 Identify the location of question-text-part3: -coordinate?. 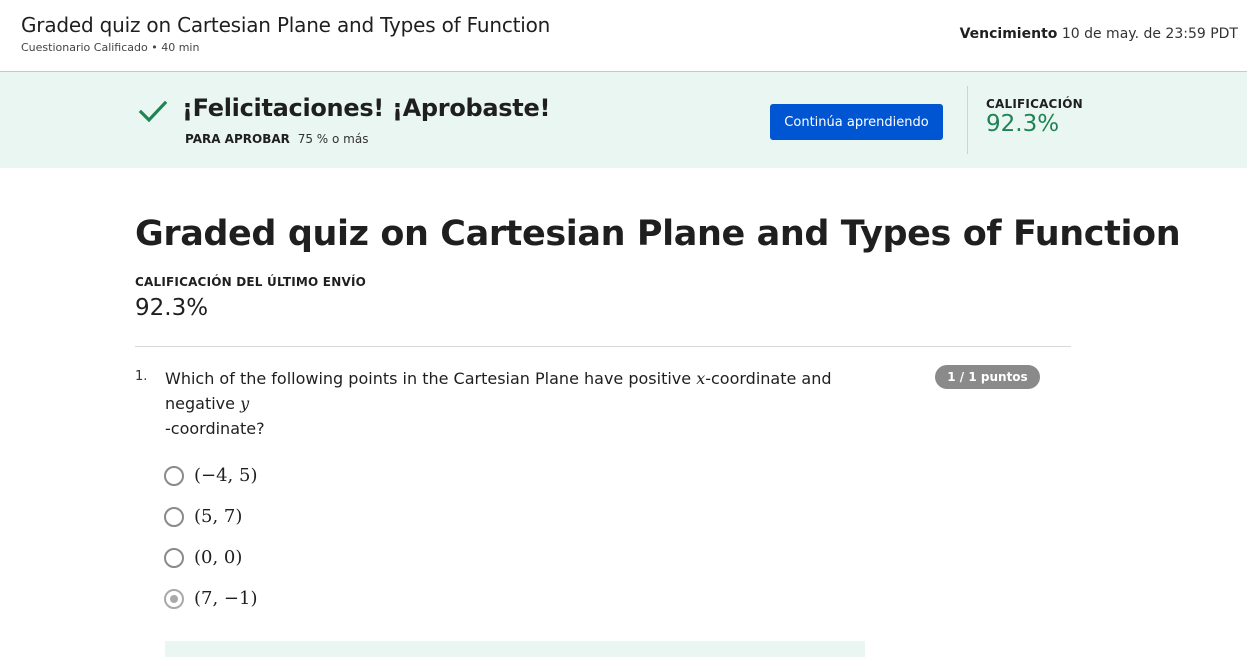
(215, 428).